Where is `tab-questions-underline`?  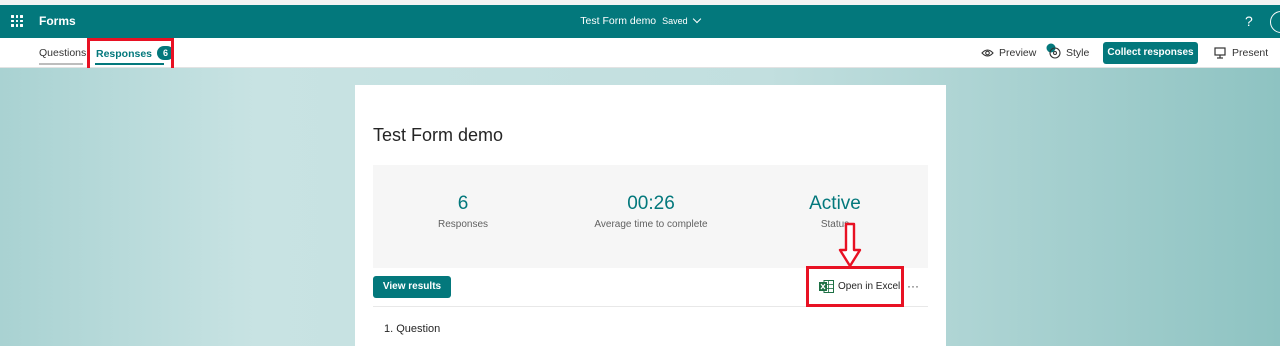
tab-questions-underline is located at coordinates (61, 64).